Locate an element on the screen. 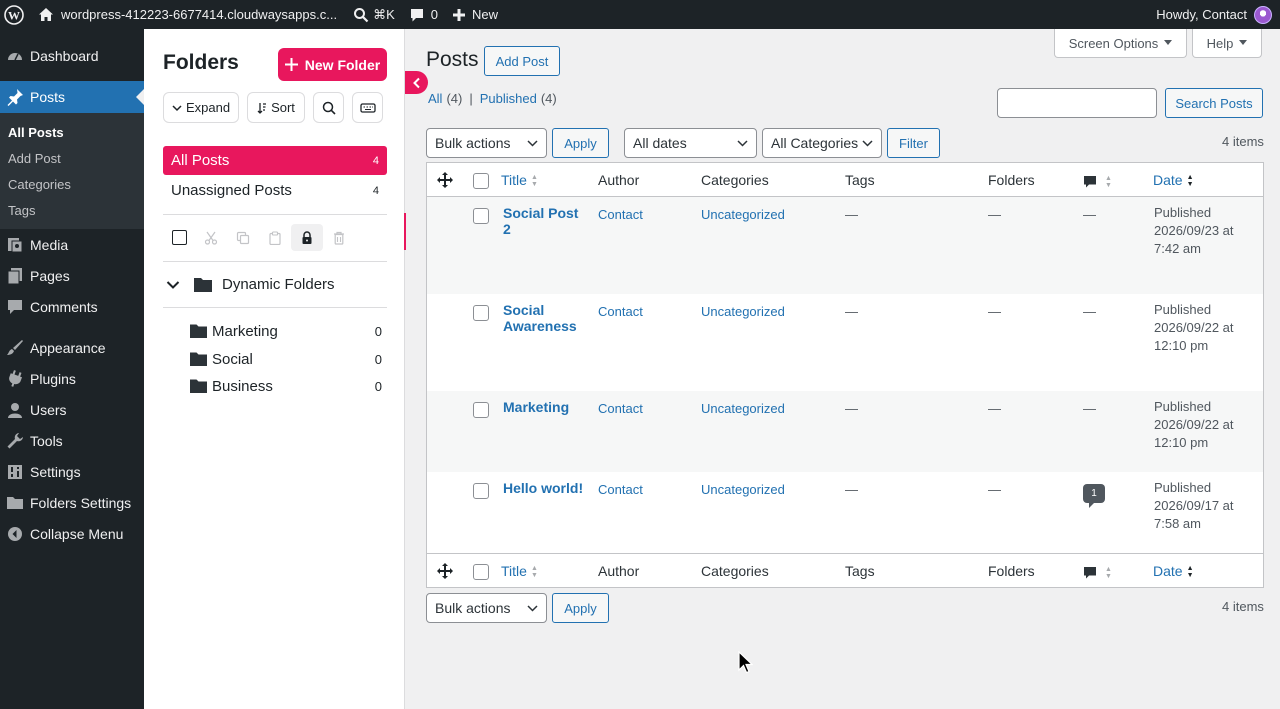  search-posts-button: Search Posts is located at coordinates (1214, 103).